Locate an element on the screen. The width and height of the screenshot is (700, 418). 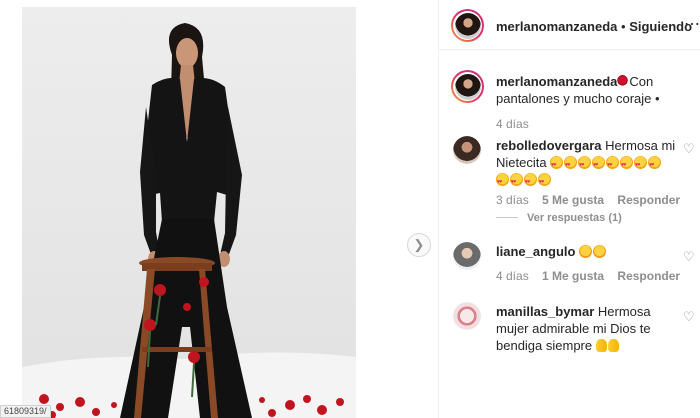
replies-divider is located at coordinates (507, 217).